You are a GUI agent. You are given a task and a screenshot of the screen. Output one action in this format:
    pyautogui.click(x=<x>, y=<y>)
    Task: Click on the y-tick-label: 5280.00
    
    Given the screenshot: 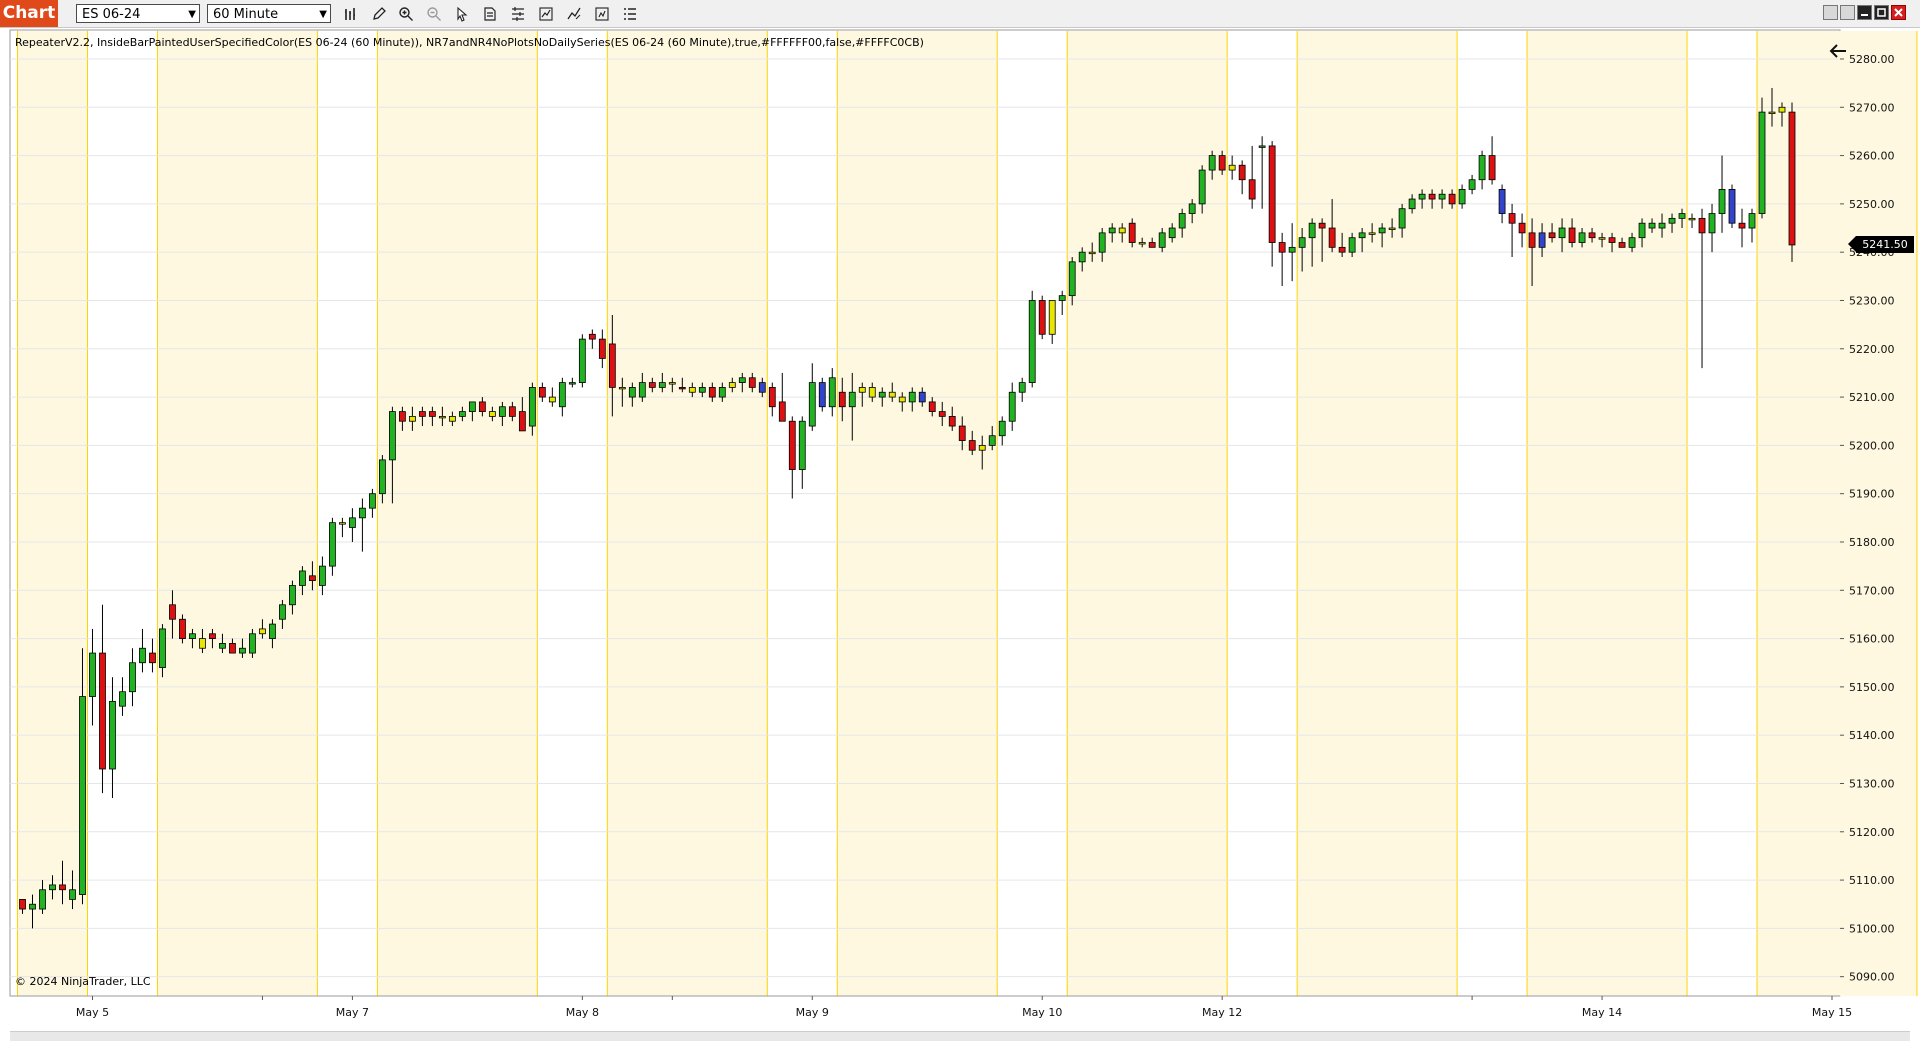 What is the action you would take?
    pyautogui.click(x=1872, y=59)
    